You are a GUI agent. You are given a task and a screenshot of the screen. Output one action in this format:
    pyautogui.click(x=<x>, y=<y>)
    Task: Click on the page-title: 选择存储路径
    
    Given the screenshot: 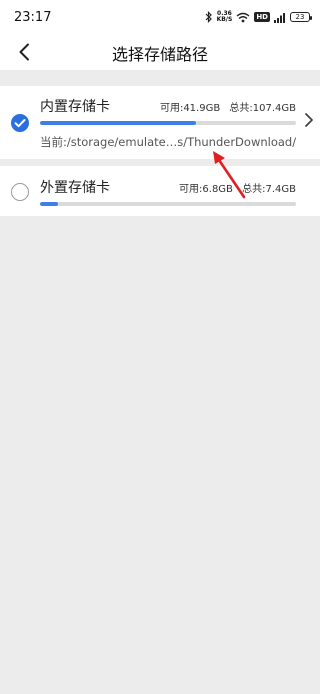 What is the action you would take?
    pyautogui.click(x=159, y=54)
    